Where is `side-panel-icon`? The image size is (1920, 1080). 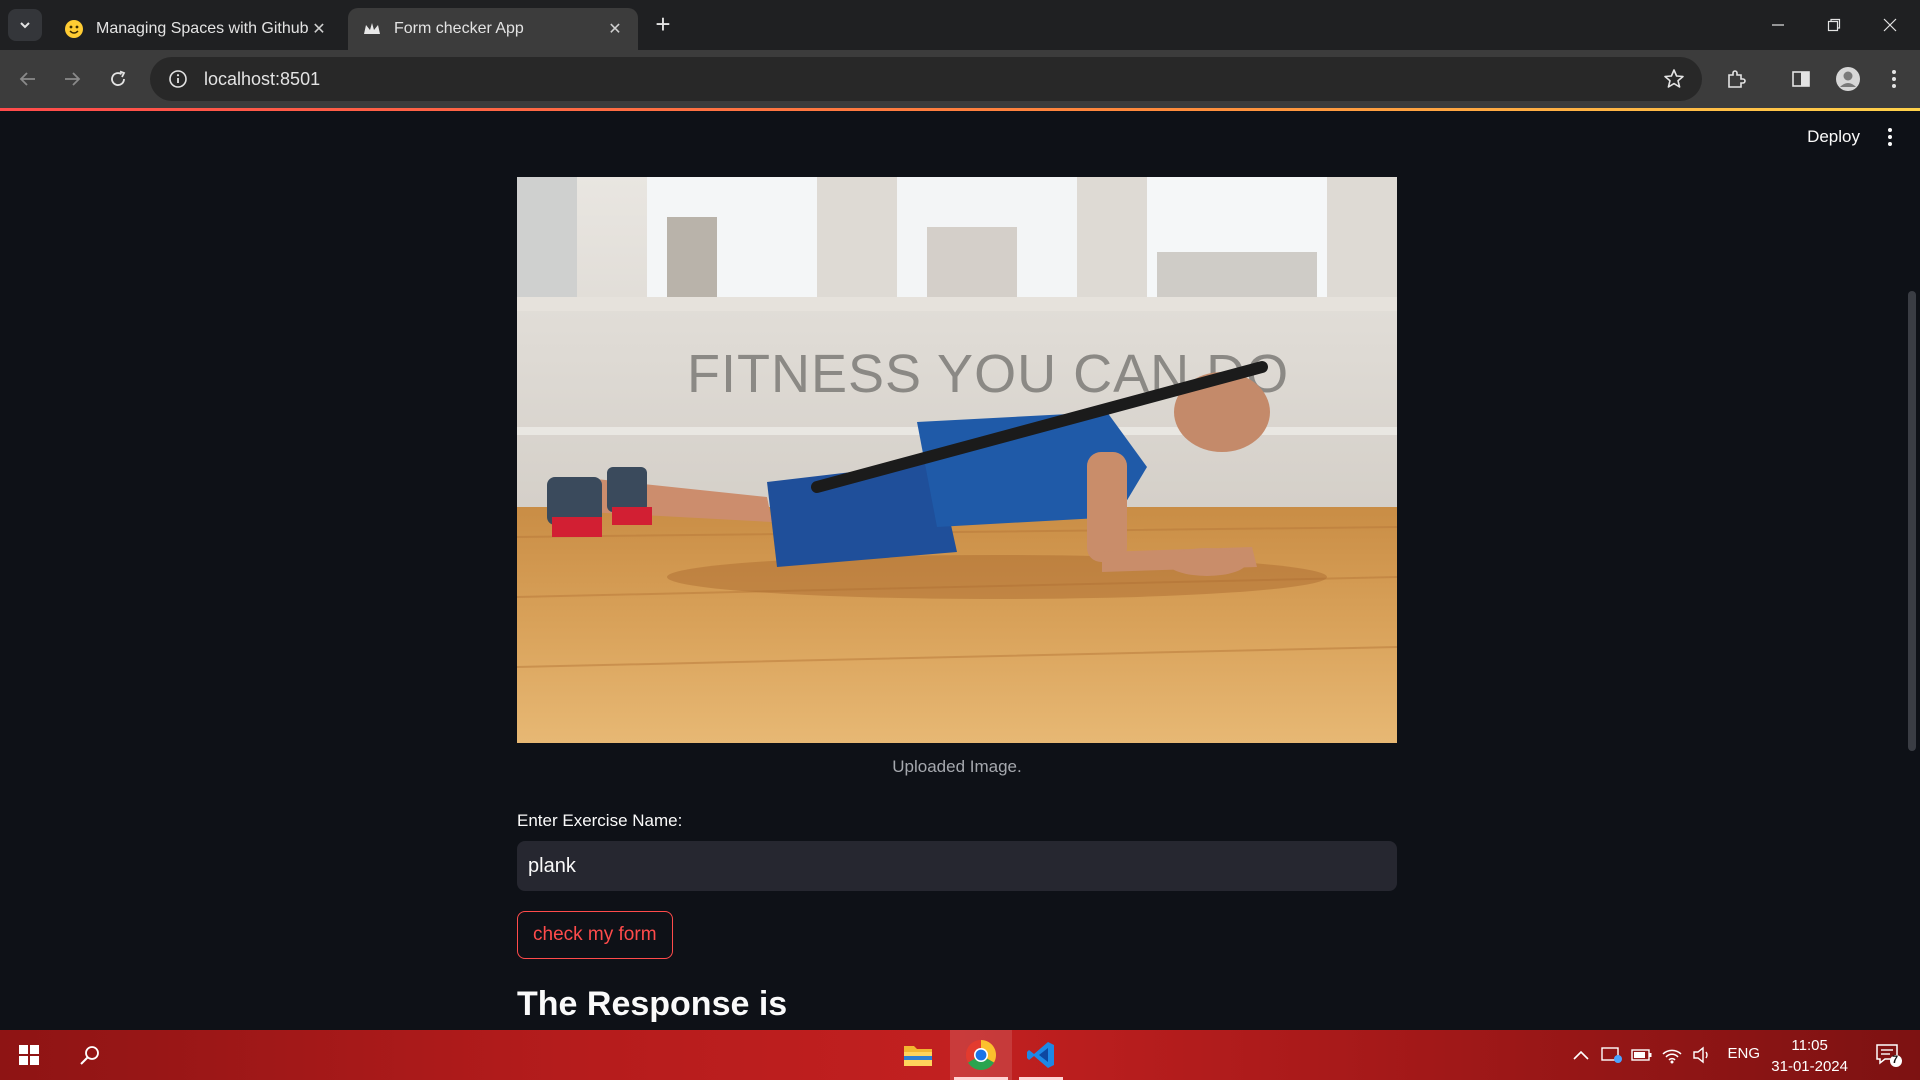 side-panel-icon is located at coordinates (1801, 79).